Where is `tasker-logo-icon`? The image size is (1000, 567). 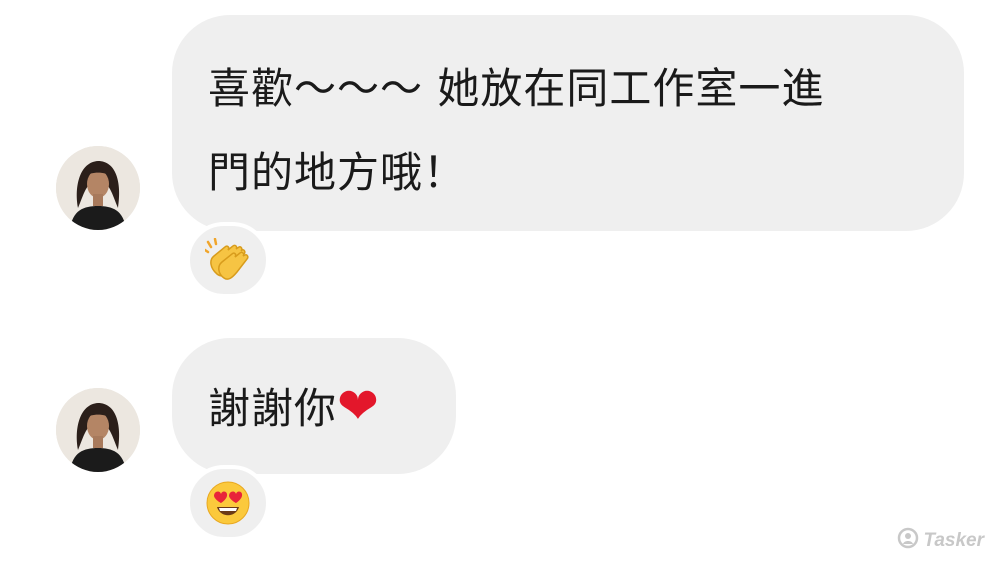
tasker-logo-icon is located at coordinates (908, 541).